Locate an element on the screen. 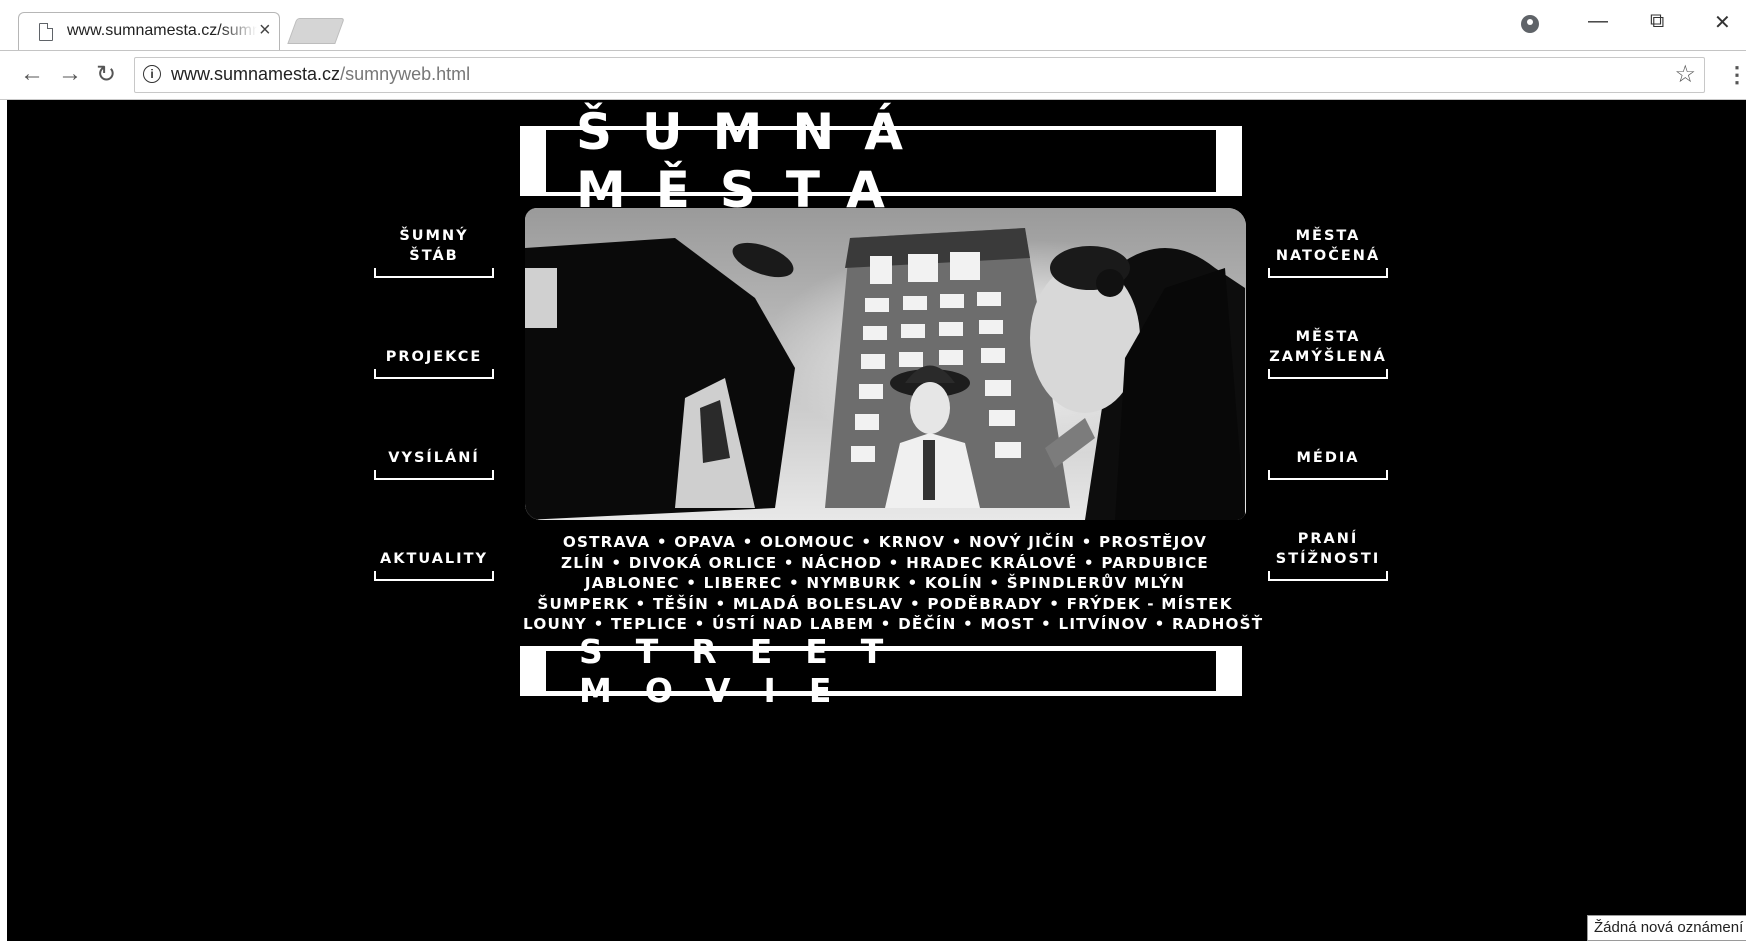 Image resolution: width=1746 pixels, height=941 pixels. nav-label: VYSÍLÁNÍ is located at coordinates (434, 458).